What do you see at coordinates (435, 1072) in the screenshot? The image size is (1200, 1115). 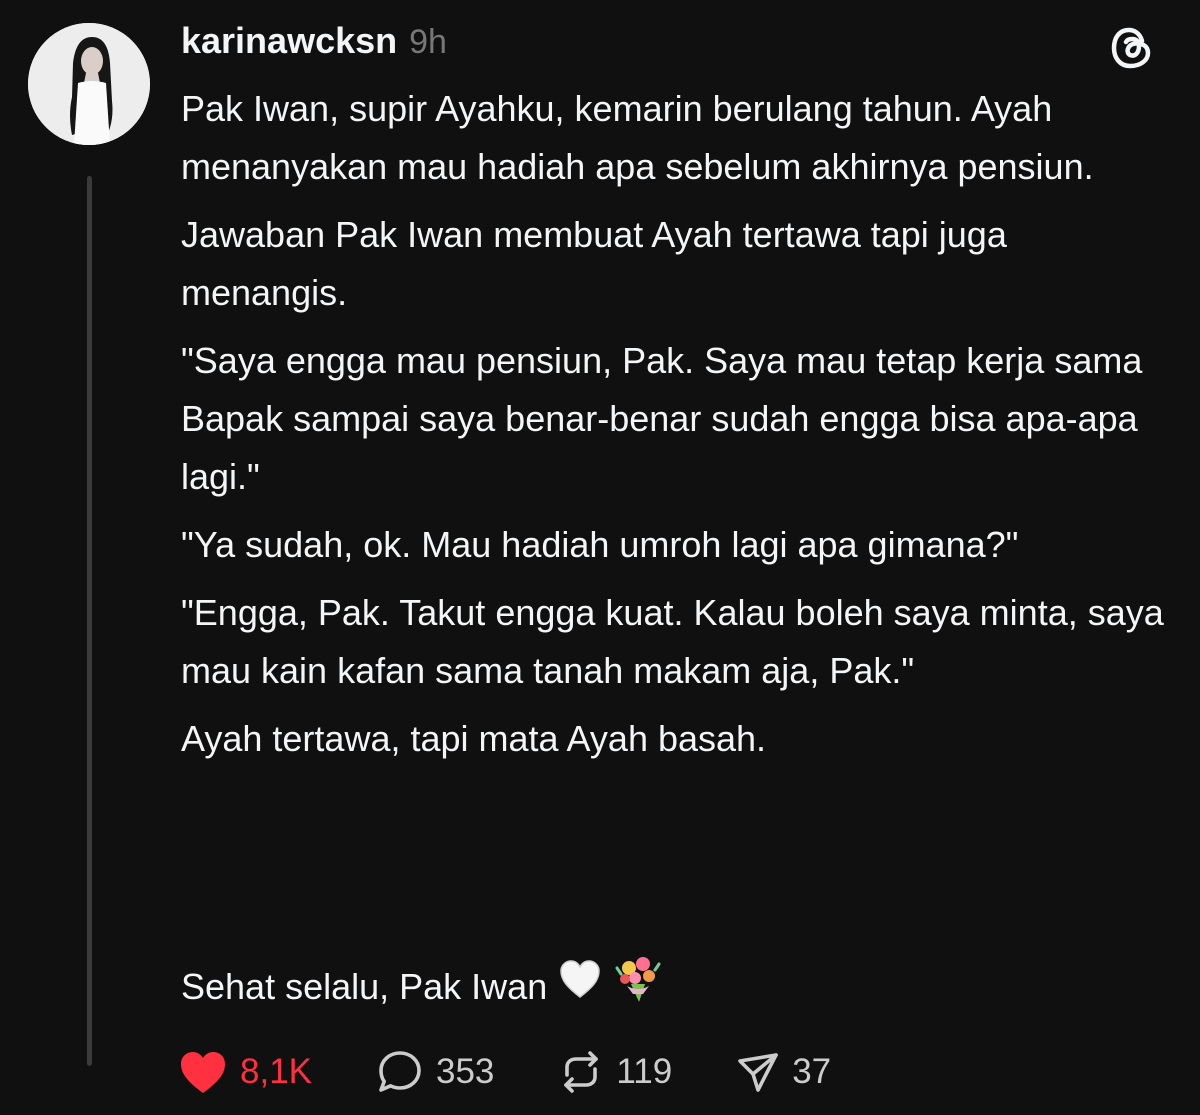 I see `reply-button: 353` at bounding box center [435, 1072].